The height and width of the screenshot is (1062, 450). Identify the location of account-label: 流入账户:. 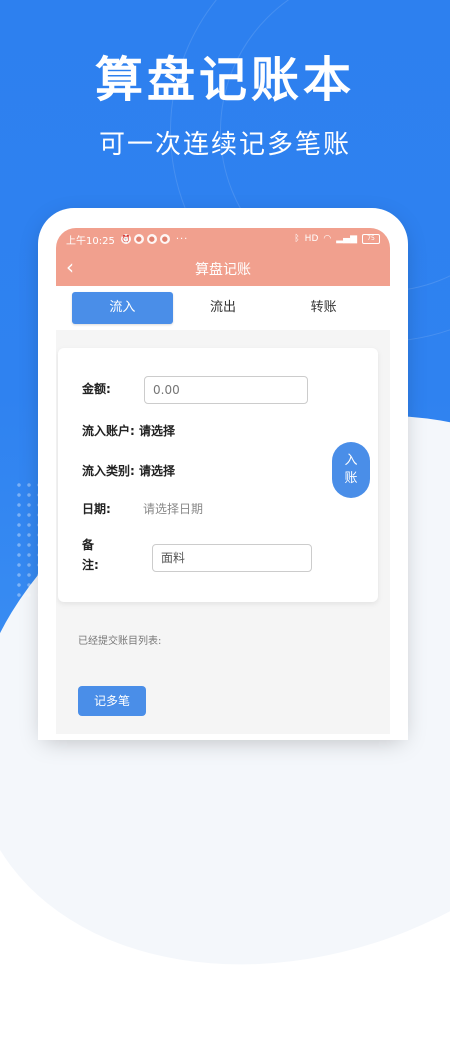
(108, 431).